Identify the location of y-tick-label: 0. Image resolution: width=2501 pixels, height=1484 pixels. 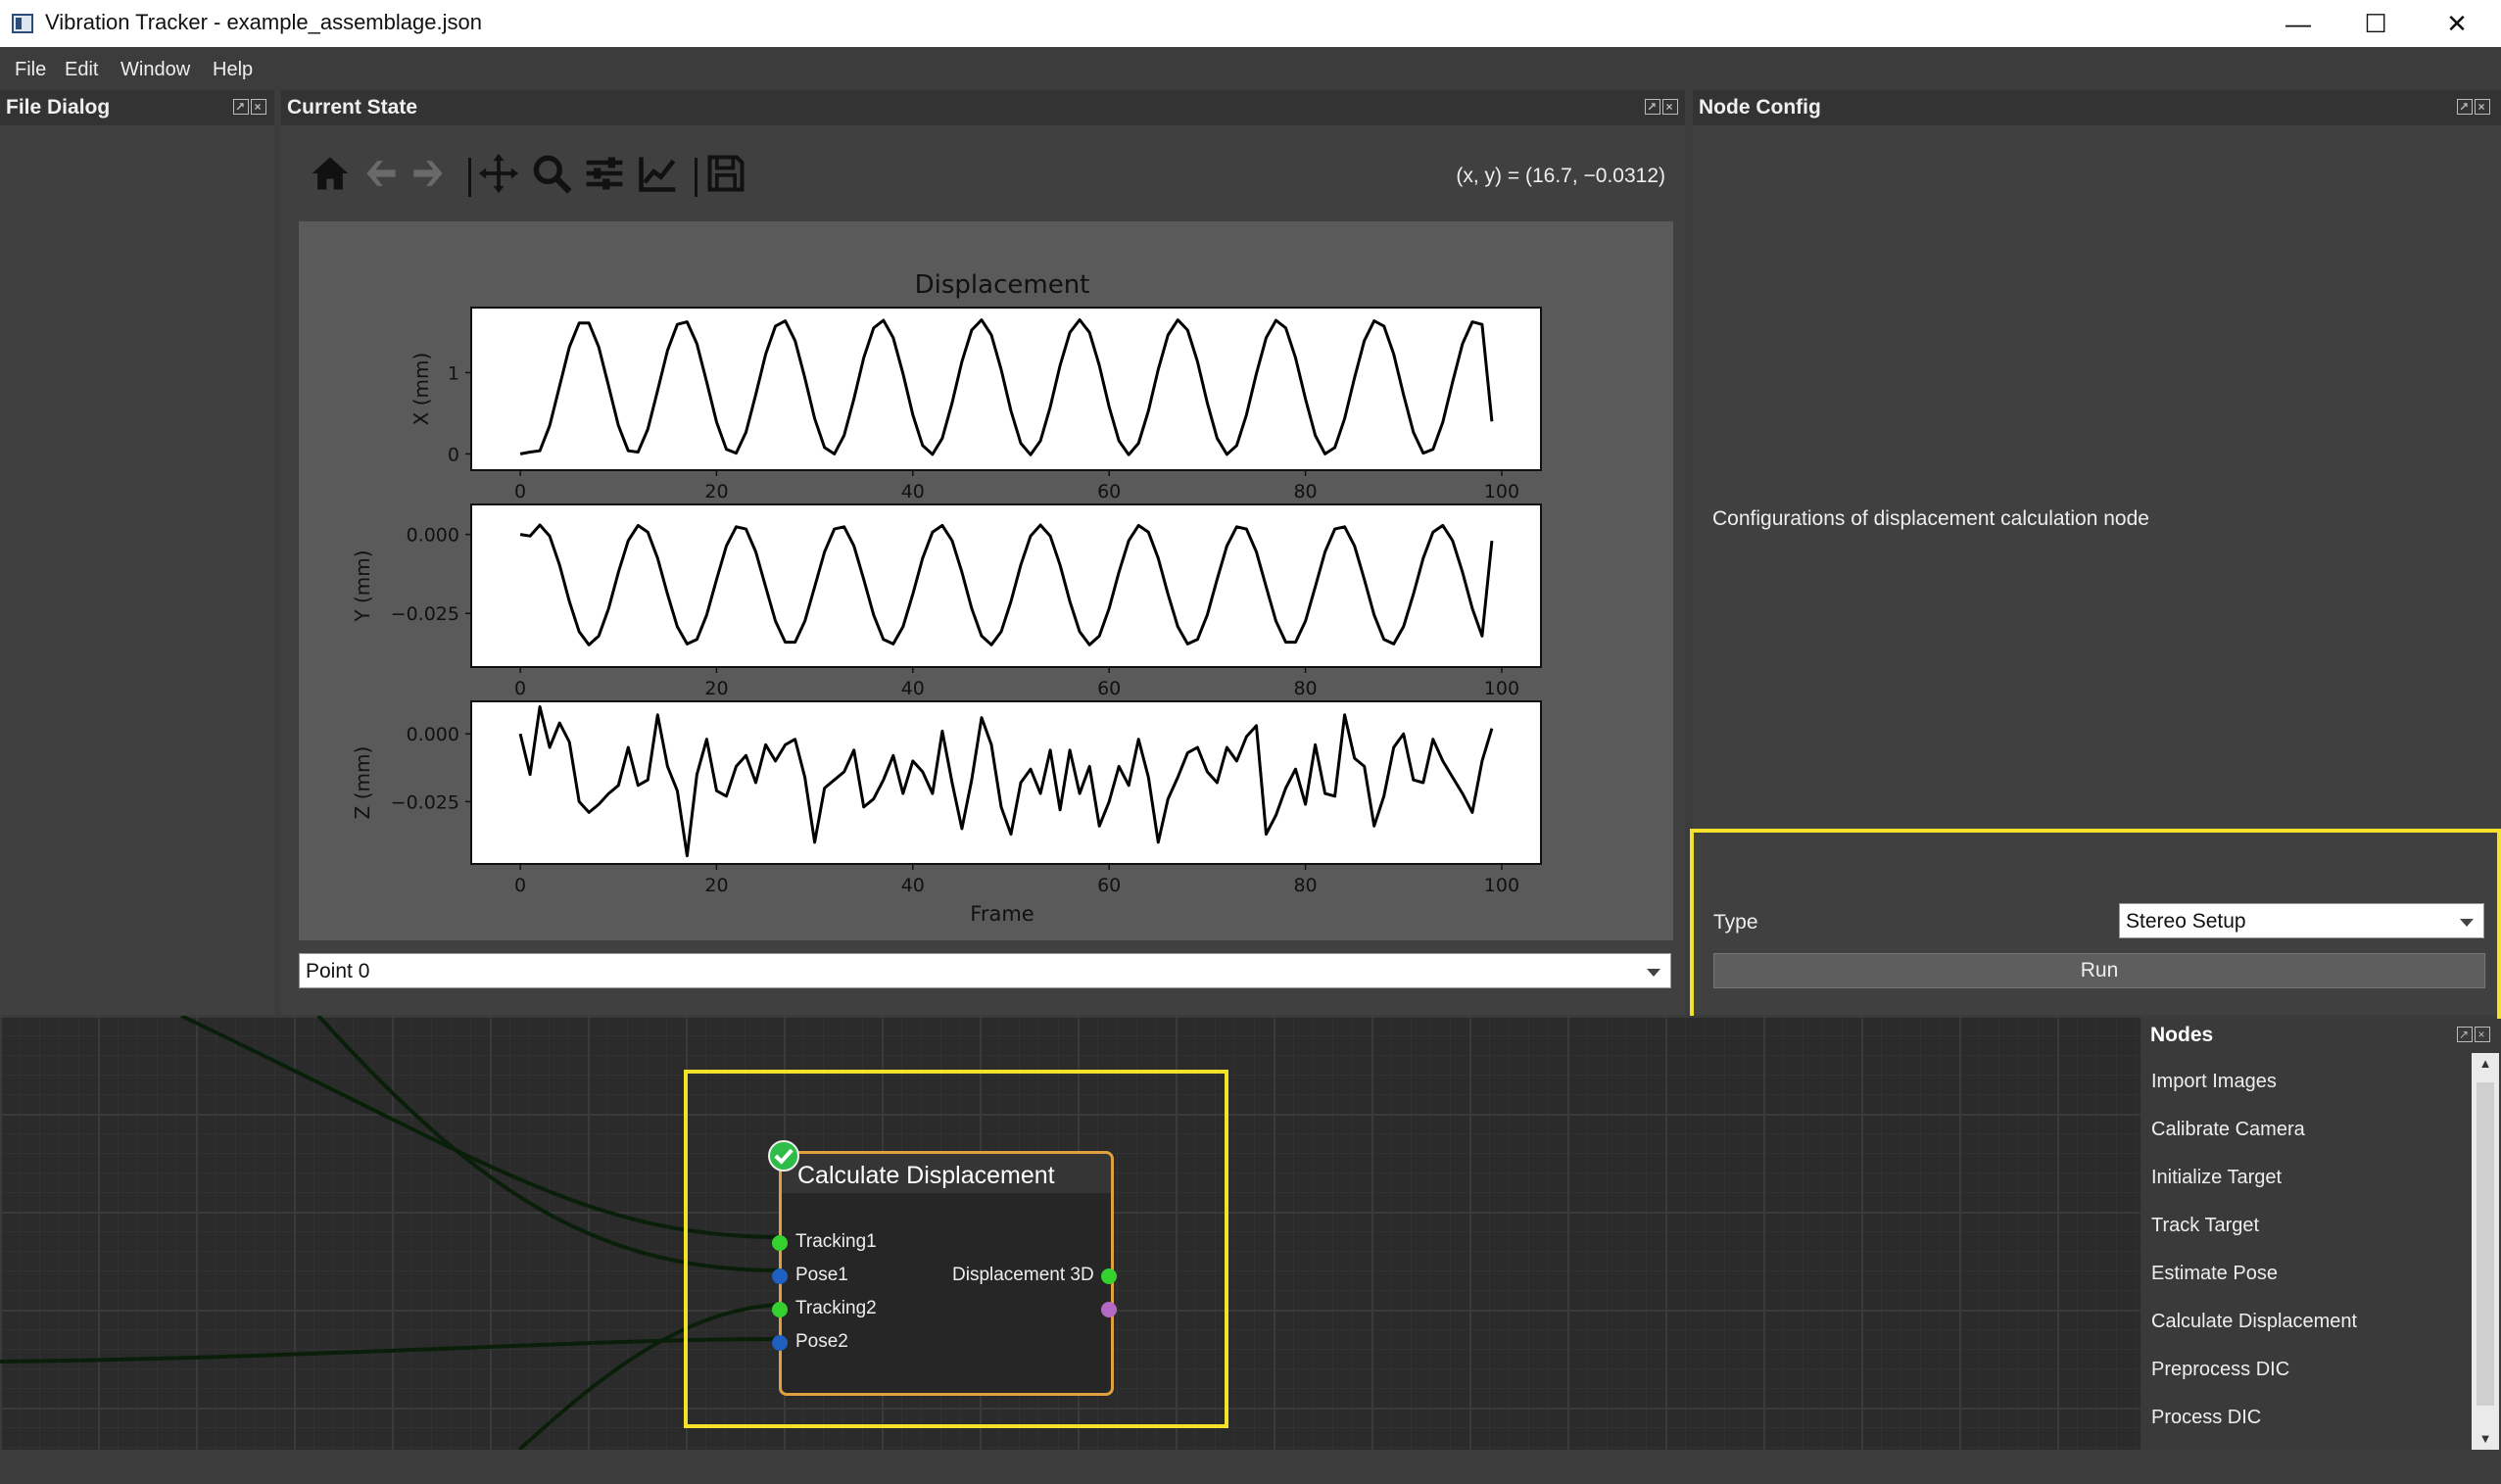
(453, 454).